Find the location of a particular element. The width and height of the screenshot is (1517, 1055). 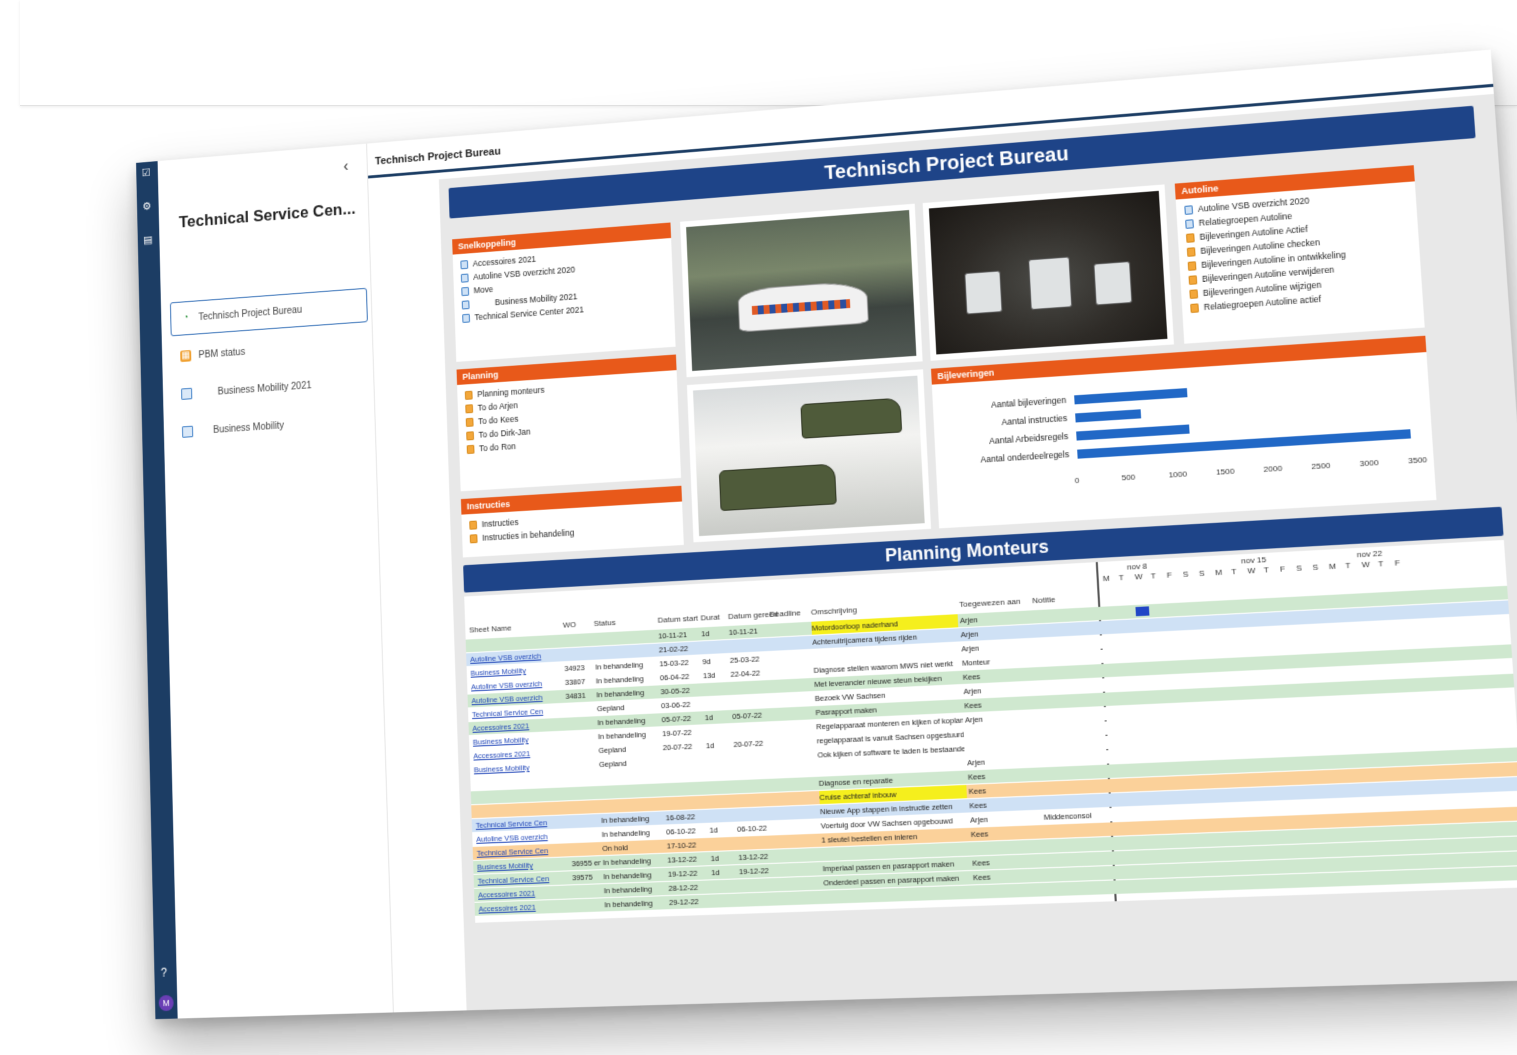

table-cell: 36955 en is located at coordinates (586, 863).